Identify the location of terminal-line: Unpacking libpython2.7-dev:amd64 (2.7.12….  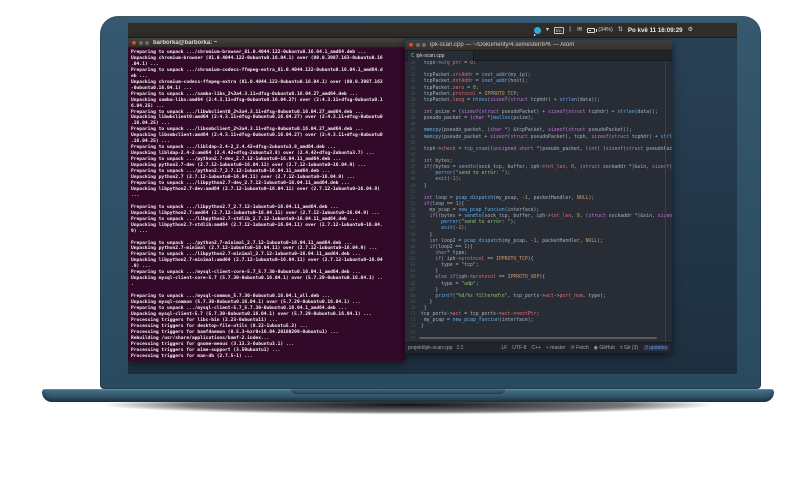
(255, 189).